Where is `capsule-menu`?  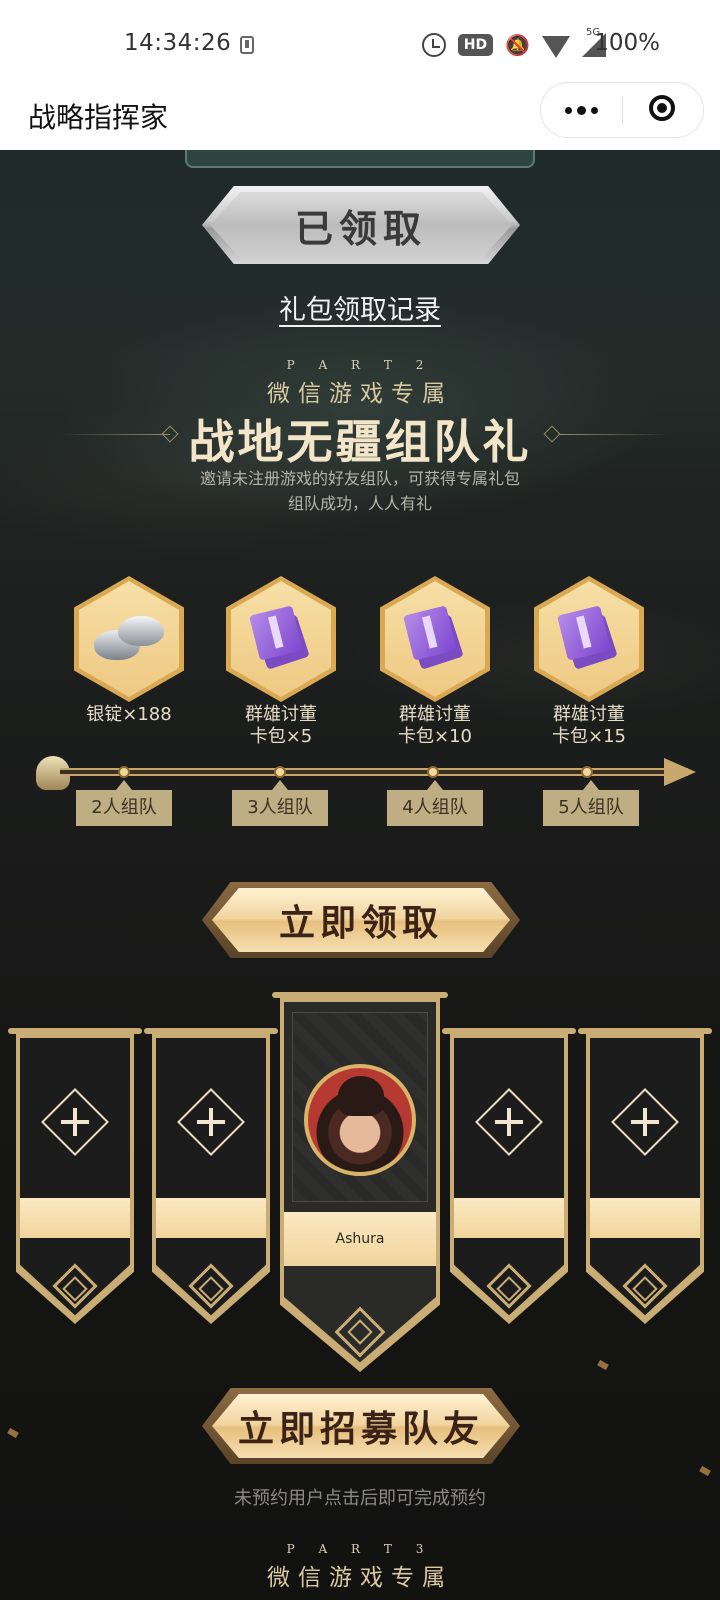
capsule-menu is located at coordinates (622, 110).